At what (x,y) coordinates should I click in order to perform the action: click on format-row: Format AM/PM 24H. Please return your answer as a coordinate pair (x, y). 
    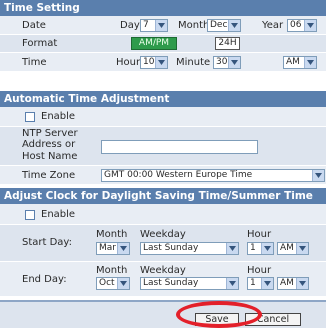
    Looking at the image, I should click on (163, 43).